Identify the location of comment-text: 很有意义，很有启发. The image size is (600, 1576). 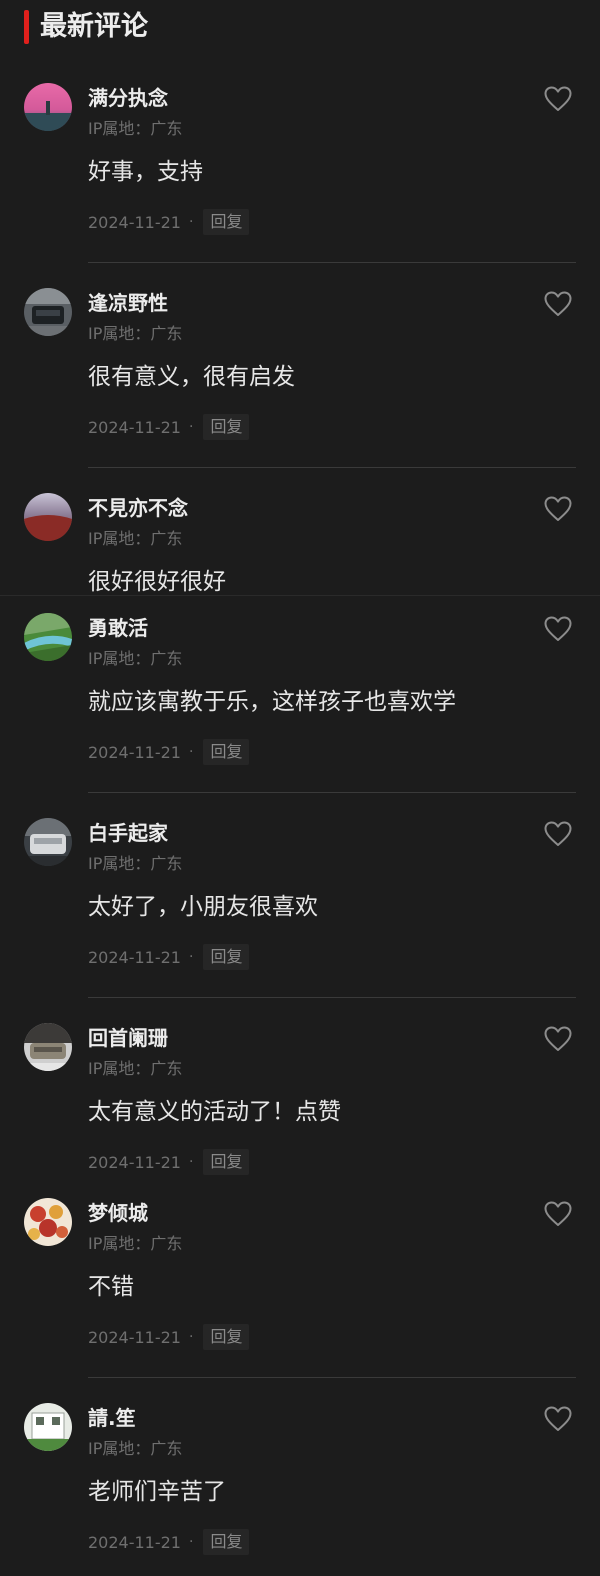
(191, 377).